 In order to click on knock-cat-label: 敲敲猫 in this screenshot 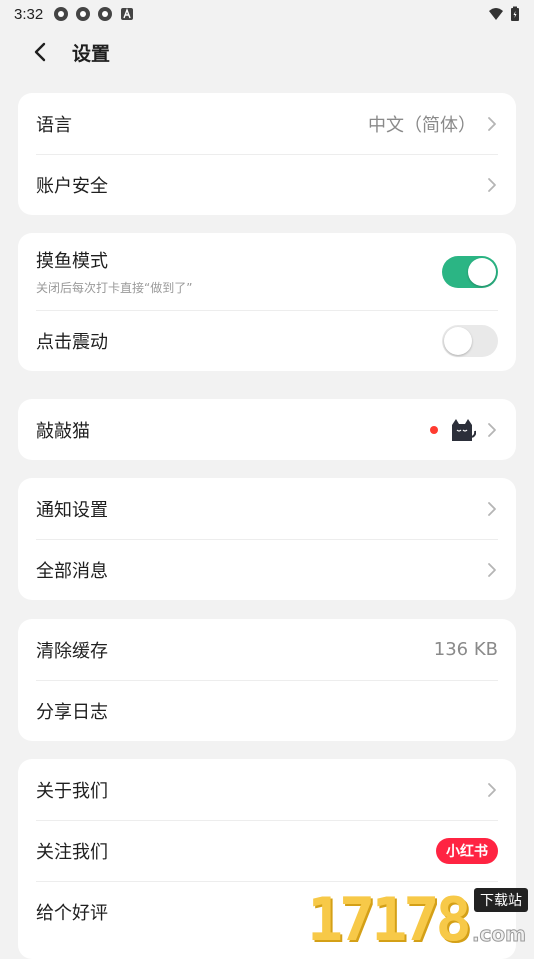, I will do `click(63, 430)`.